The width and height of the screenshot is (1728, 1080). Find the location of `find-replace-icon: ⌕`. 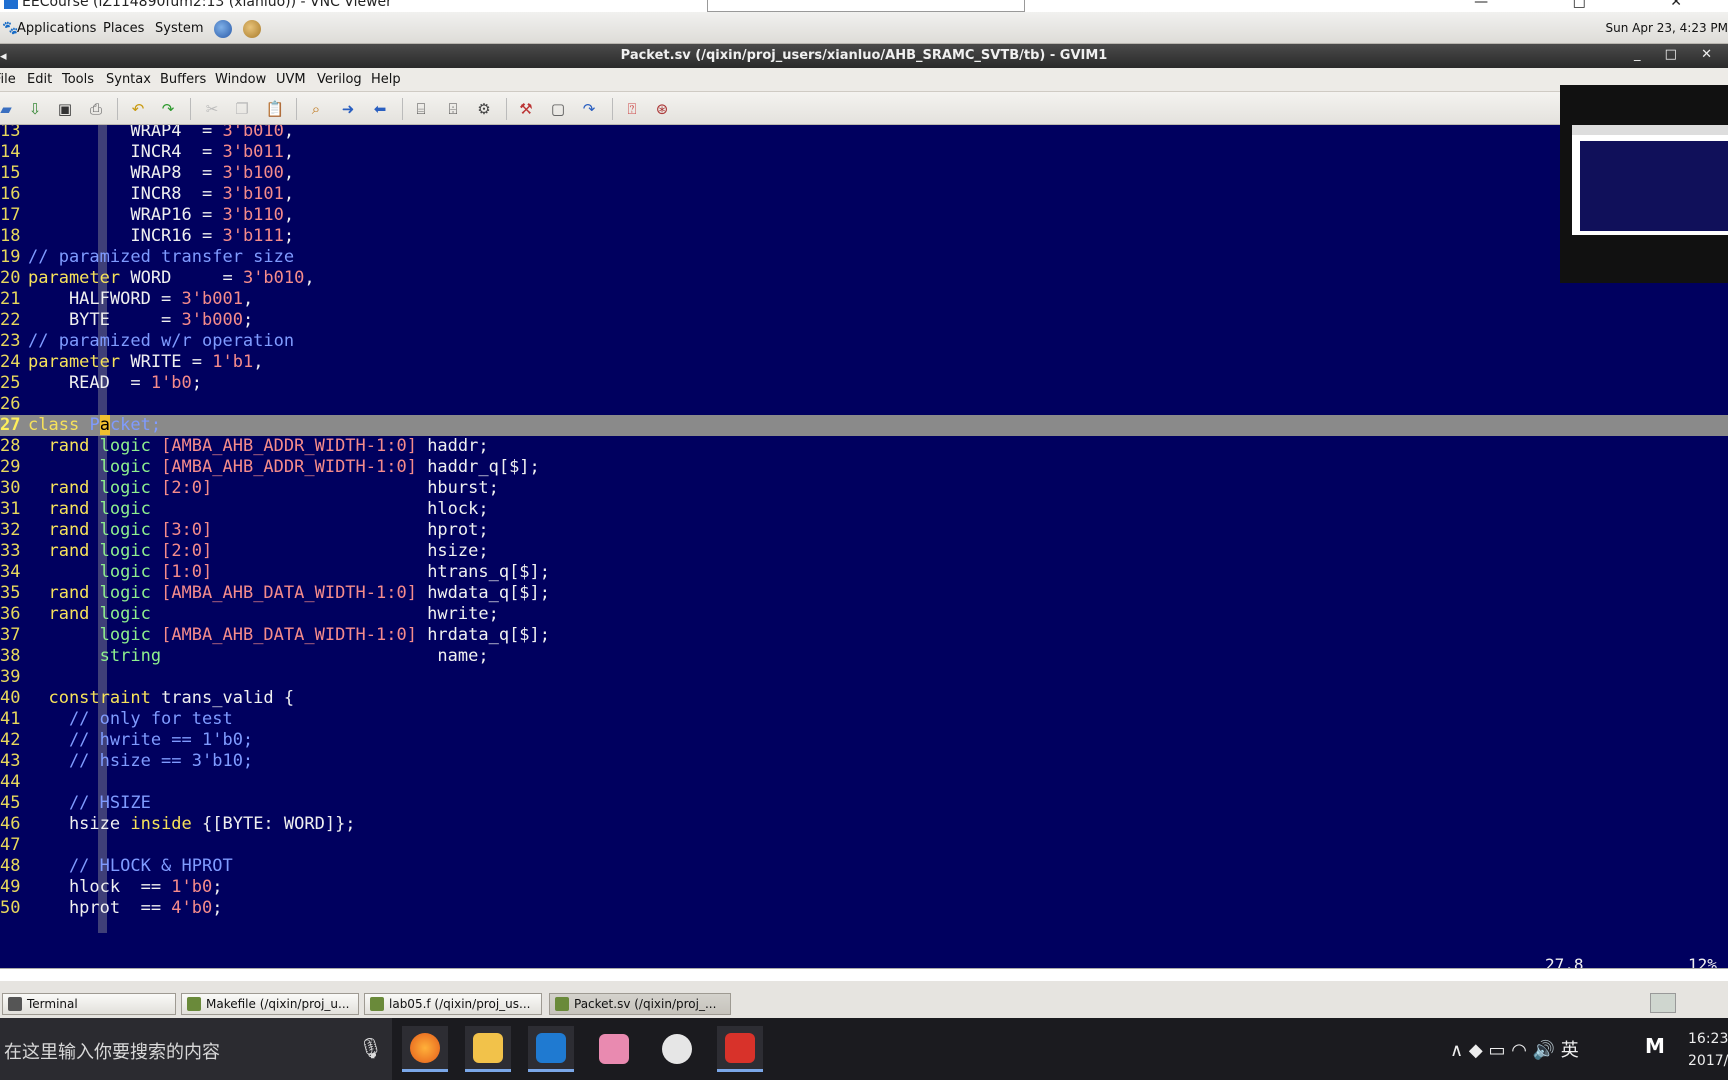

find-replace-icon: ⌕ is located at coordinates (316, 109).